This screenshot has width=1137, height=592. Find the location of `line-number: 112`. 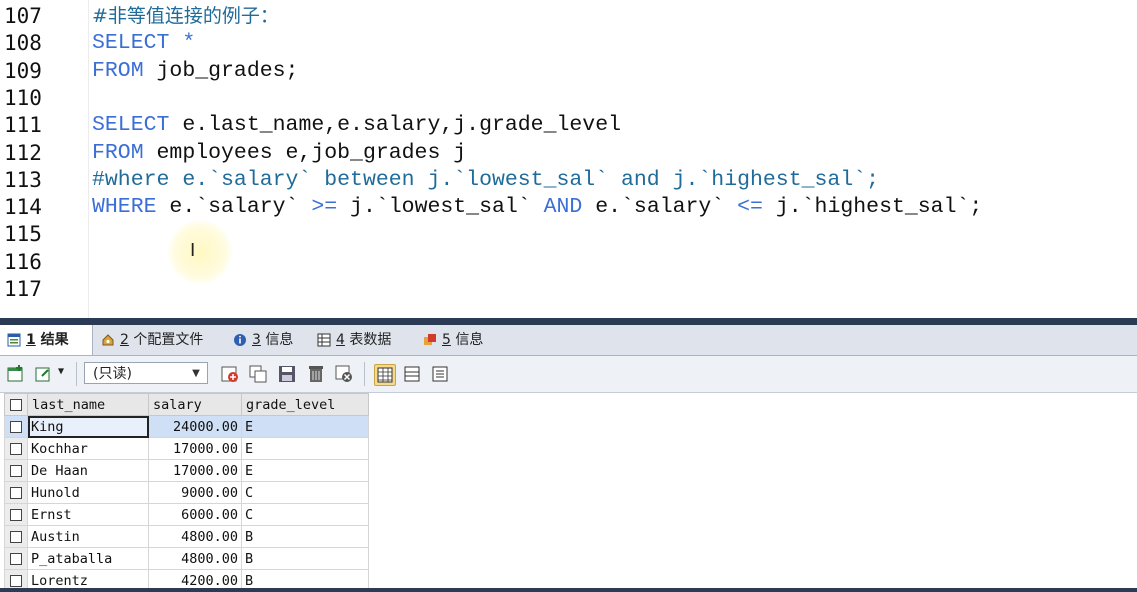

line-number: 112 is located at coordinates (23, 152).